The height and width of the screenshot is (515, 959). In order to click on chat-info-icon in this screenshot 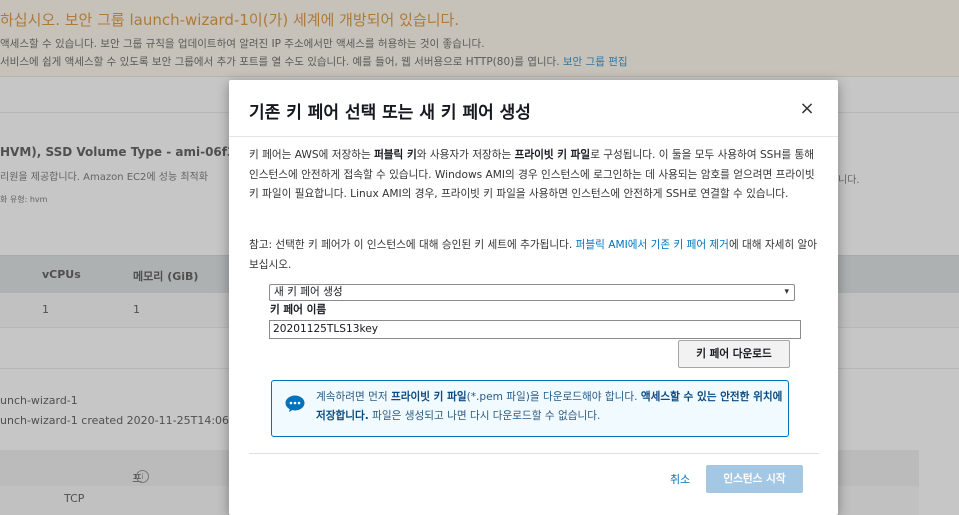, I will do `click(295, 403)`.